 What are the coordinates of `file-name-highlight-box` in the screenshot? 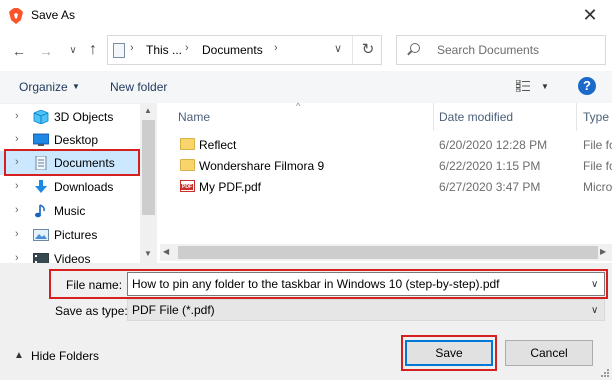 It's located at (328, 284).